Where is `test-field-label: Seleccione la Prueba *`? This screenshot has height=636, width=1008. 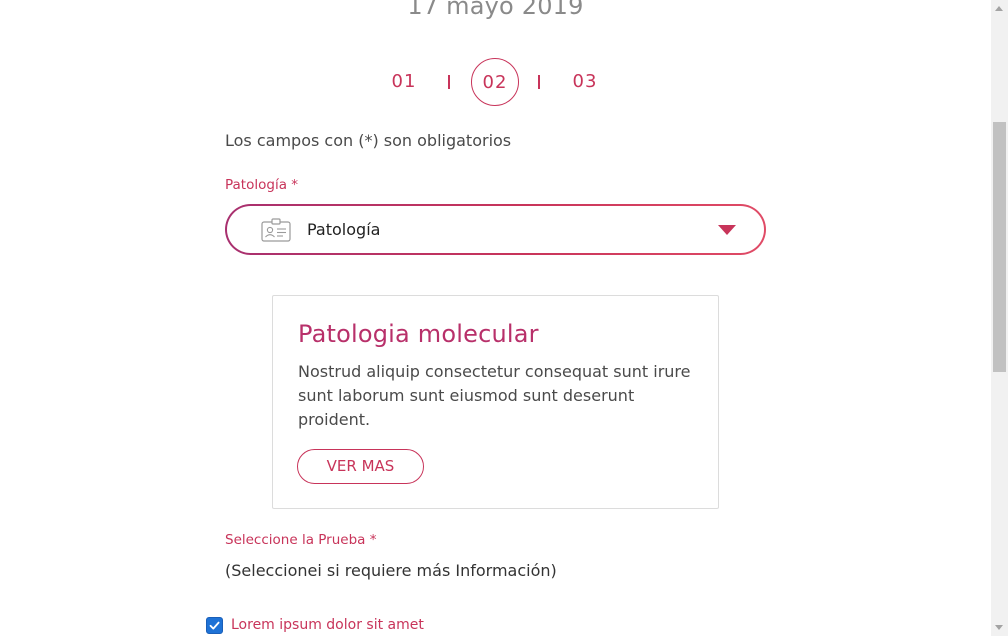 test-field-label: Seleccione la Prueba * is located at coordinates (301, 540).